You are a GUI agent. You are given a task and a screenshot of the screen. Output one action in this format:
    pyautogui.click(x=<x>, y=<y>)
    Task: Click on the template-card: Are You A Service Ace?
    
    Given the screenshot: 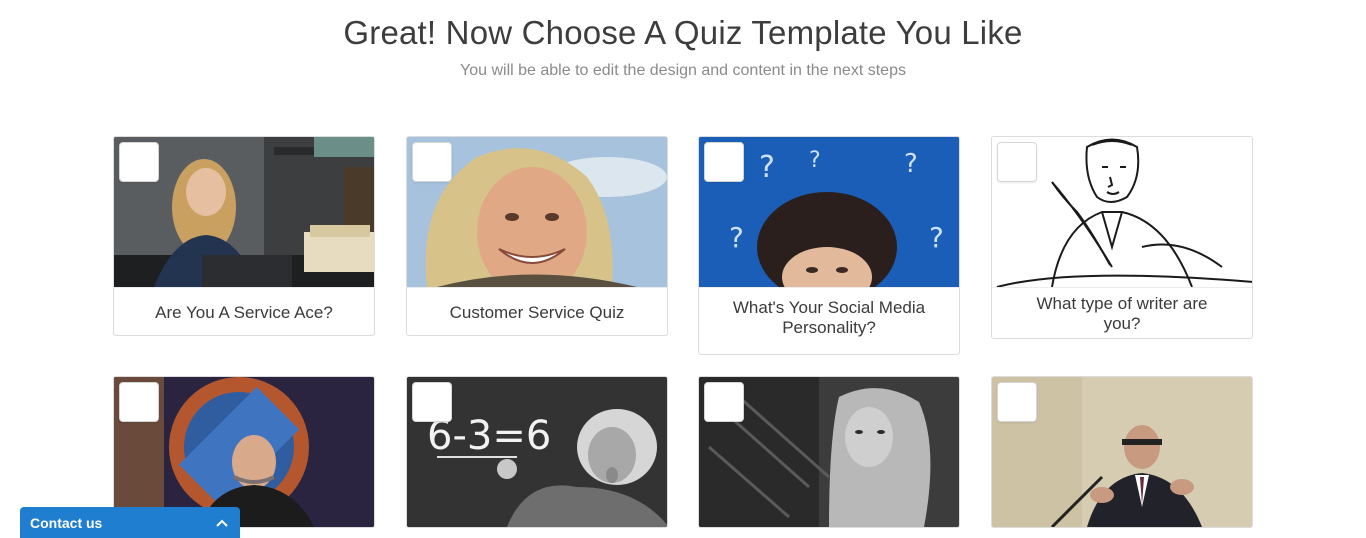 What is the action you would take?
    pyautogui.click(x=244, y=236)
    